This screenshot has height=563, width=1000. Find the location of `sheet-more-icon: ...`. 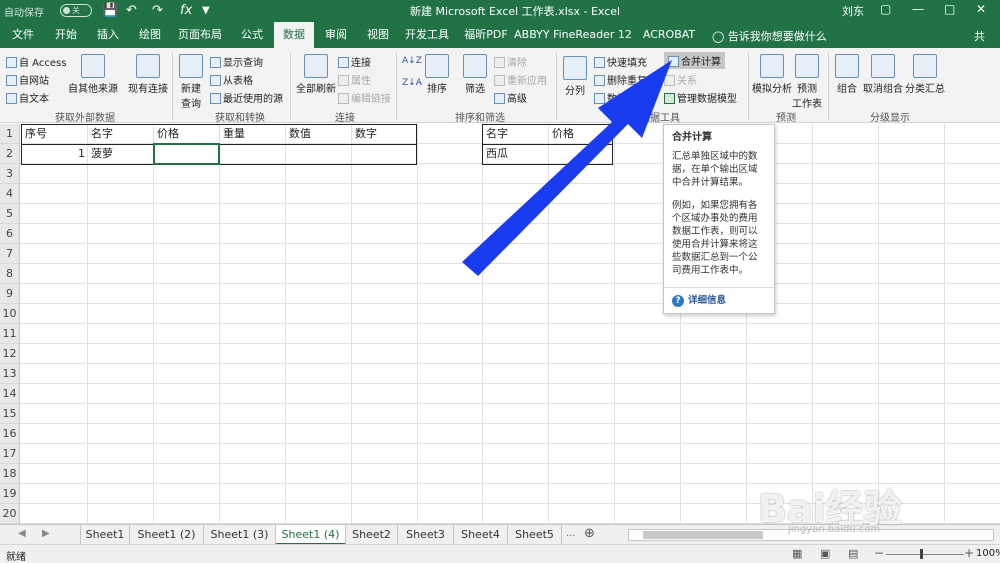

sheet-more-icon: ... is located at coordinates (571, 533).